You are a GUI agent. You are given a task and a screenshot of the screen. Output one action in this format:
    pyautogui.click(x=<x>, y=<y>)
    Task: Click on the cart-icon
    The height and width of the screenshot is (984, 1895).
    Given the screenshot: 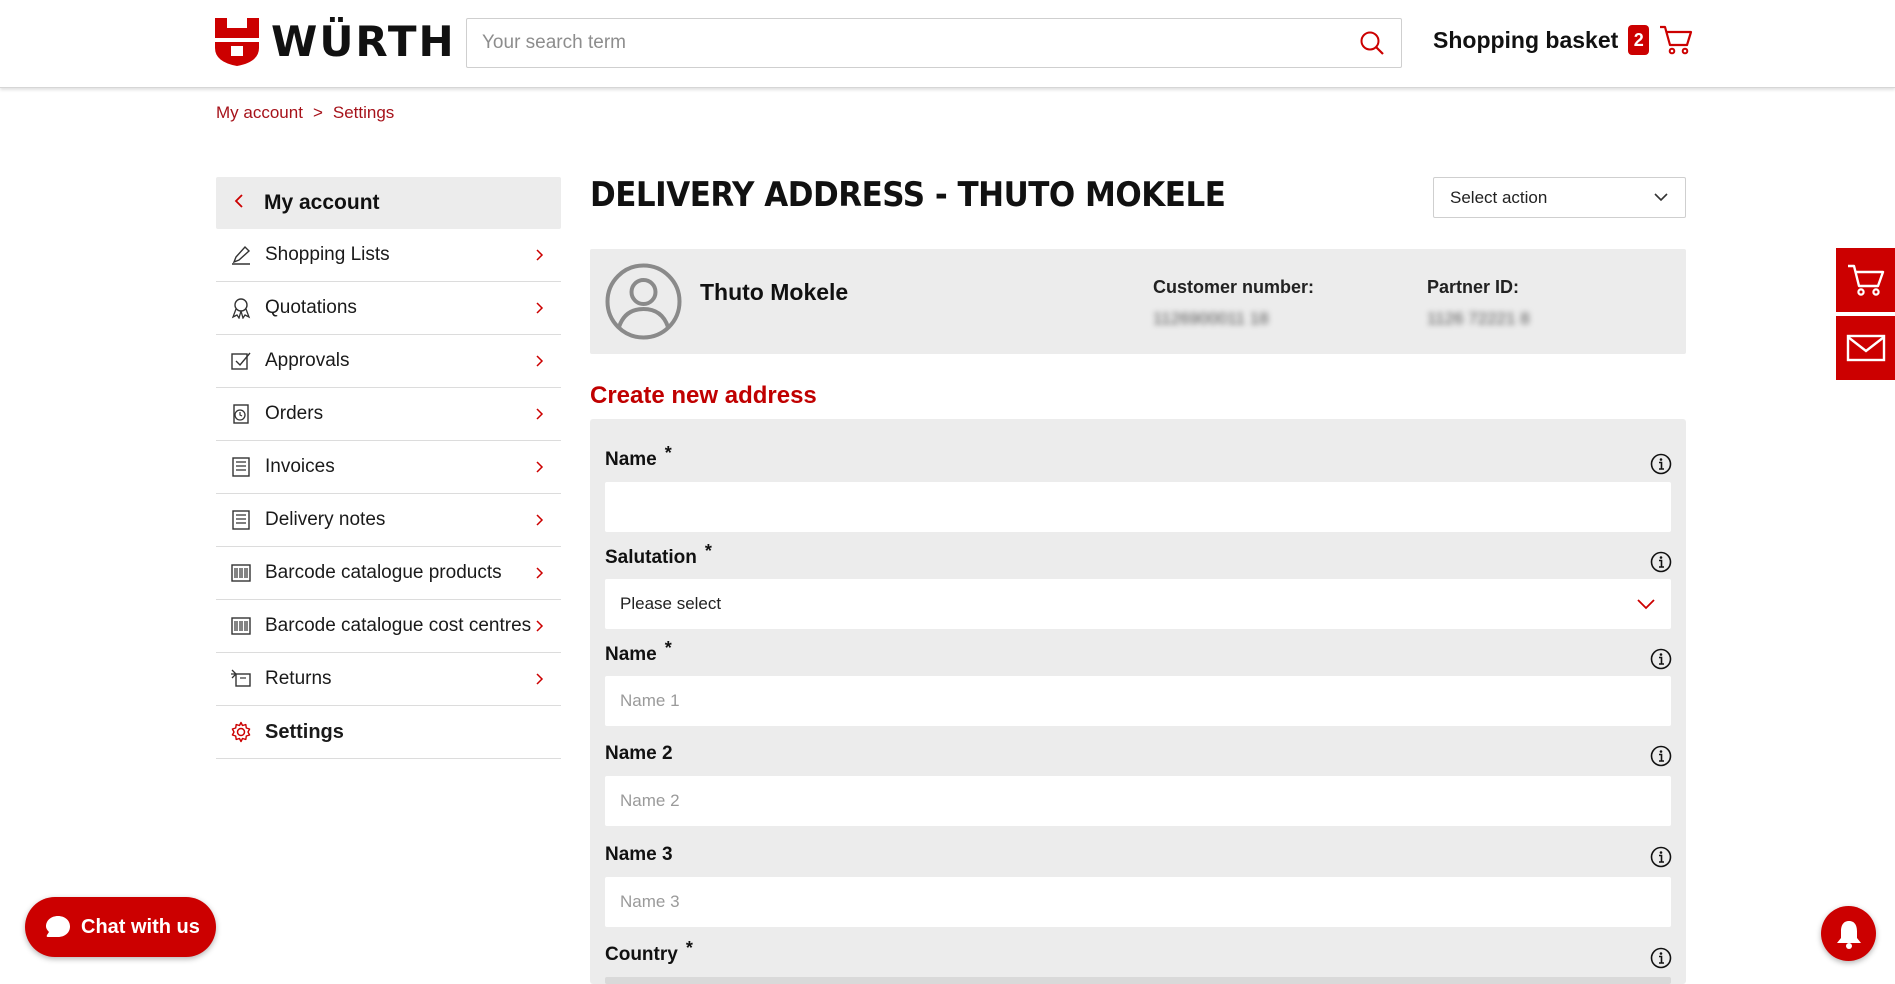 What is the action you would take?
    pyautogui.click(x=1676, y=40)
    